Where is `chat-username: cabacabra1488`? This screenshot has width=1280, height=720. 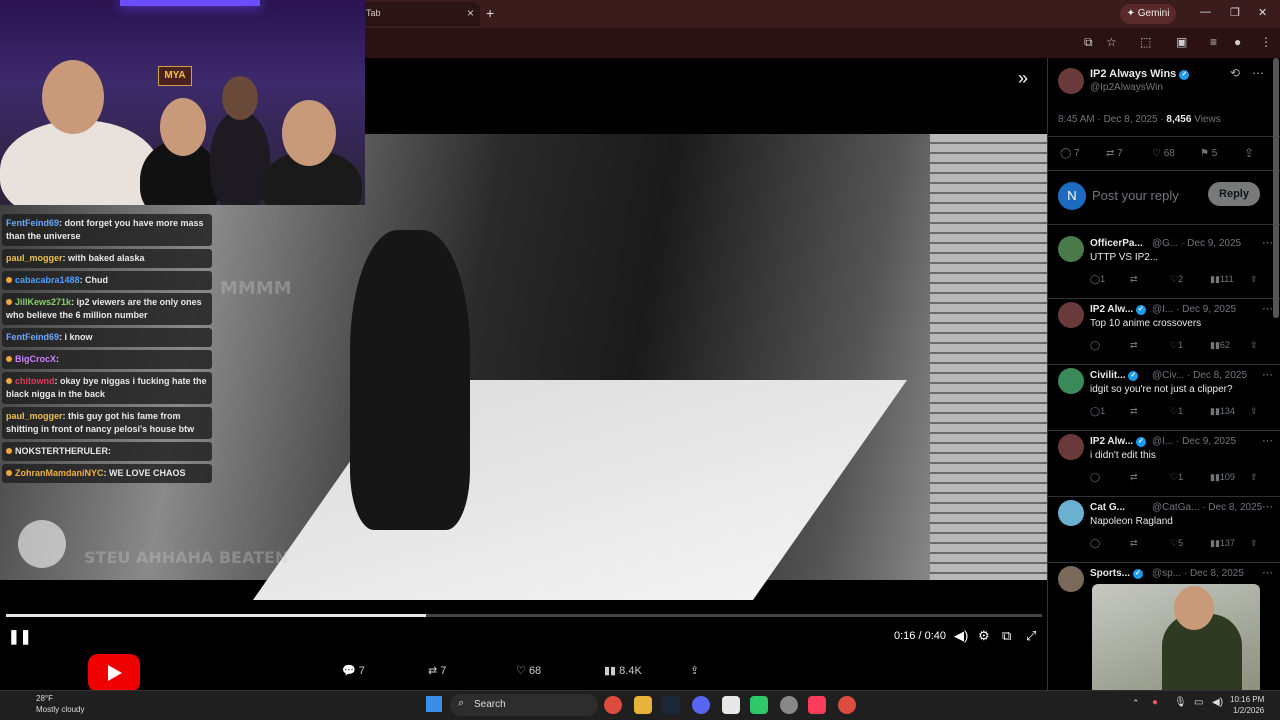 chat-username: cabacabra1488 is located at coordinates (47, 280).